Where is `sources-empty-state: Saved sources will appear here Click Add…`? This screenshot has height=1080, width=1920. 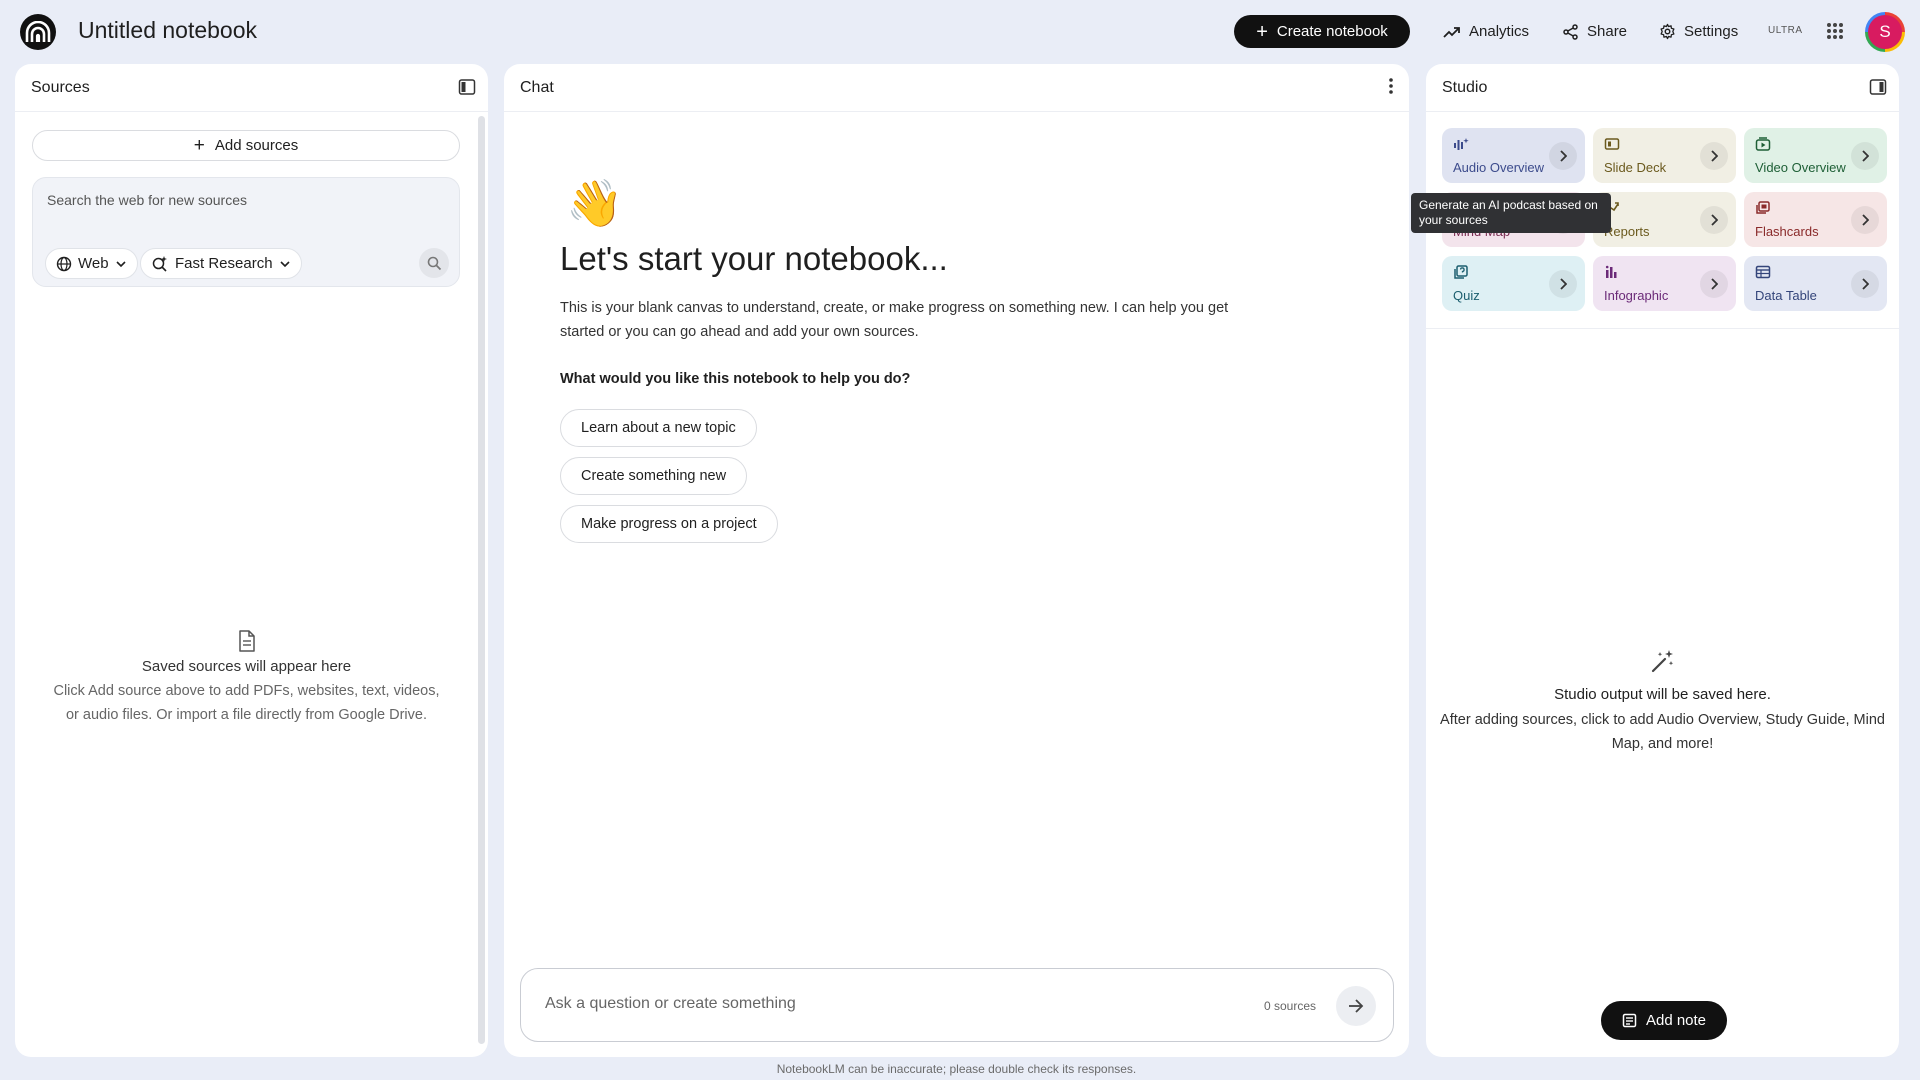 sources-empty-state: Saved sources will appear here Click Add… is located at coordinates (246, 678).